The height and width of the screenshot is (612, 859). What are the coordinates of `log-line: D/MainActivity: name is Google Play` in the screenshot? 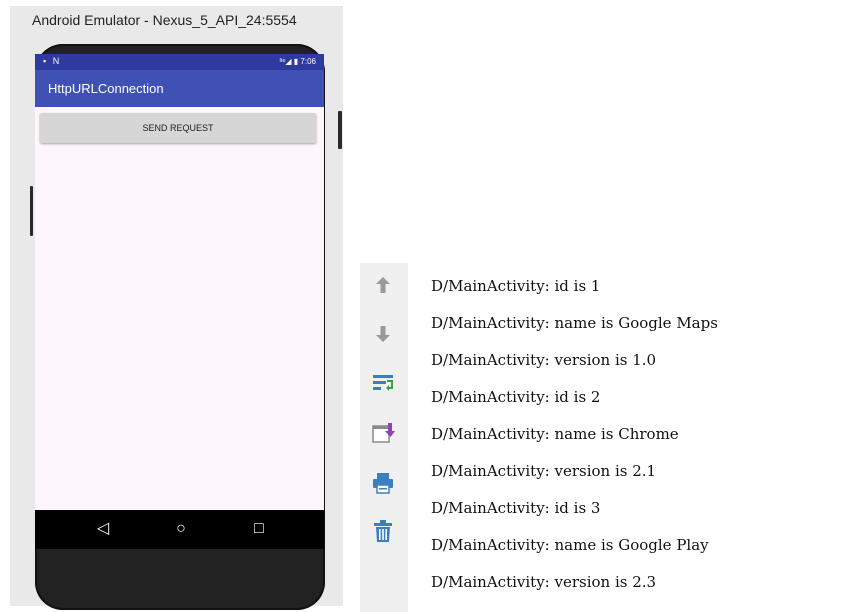 It's located at (570, 545).